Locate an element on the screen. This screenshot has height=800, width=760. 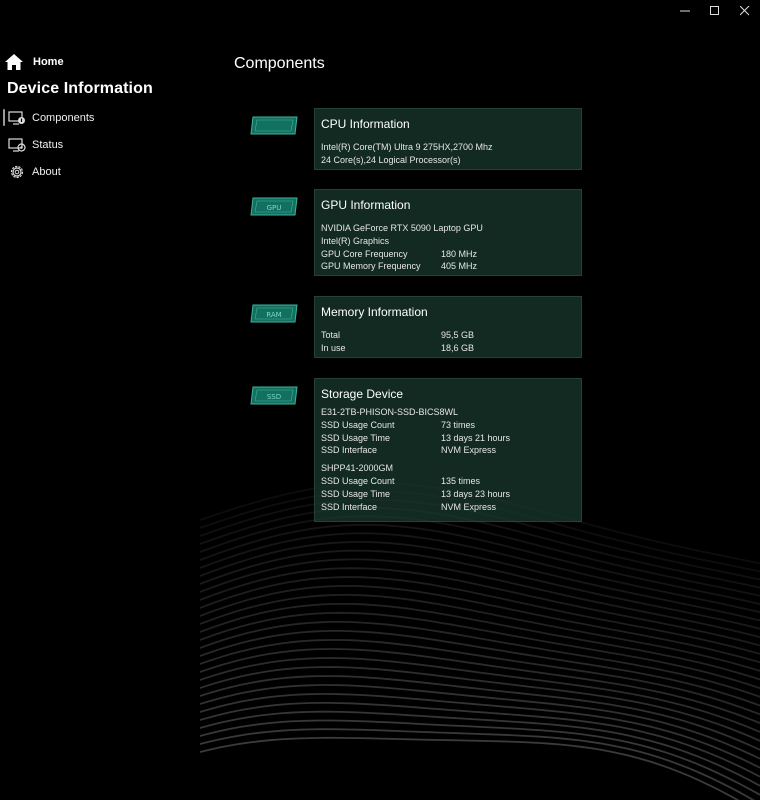
info-row: In use 18,6 GB is located at coordinates (451, 348).